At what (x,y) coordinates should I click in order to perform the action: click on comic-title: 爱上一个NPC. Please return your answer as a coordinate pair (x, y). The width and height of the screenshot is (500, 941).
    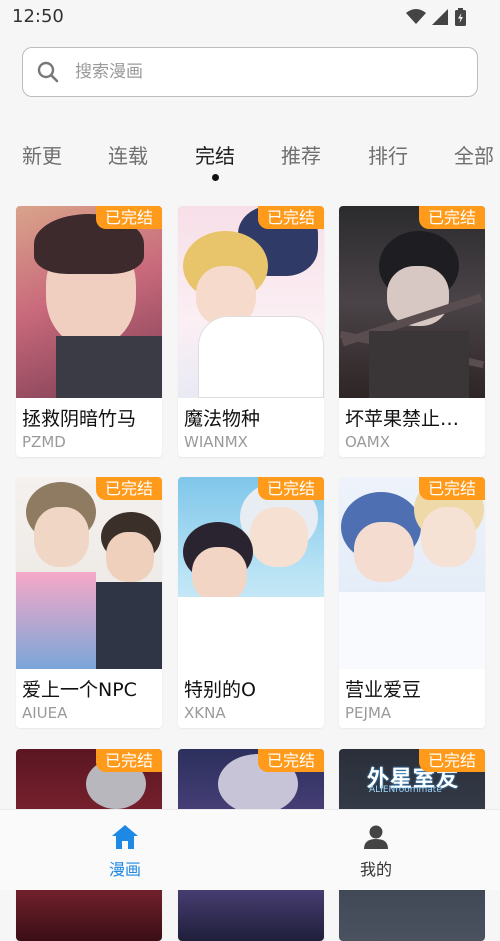
    Looking at the image, I should click on (79, 690).